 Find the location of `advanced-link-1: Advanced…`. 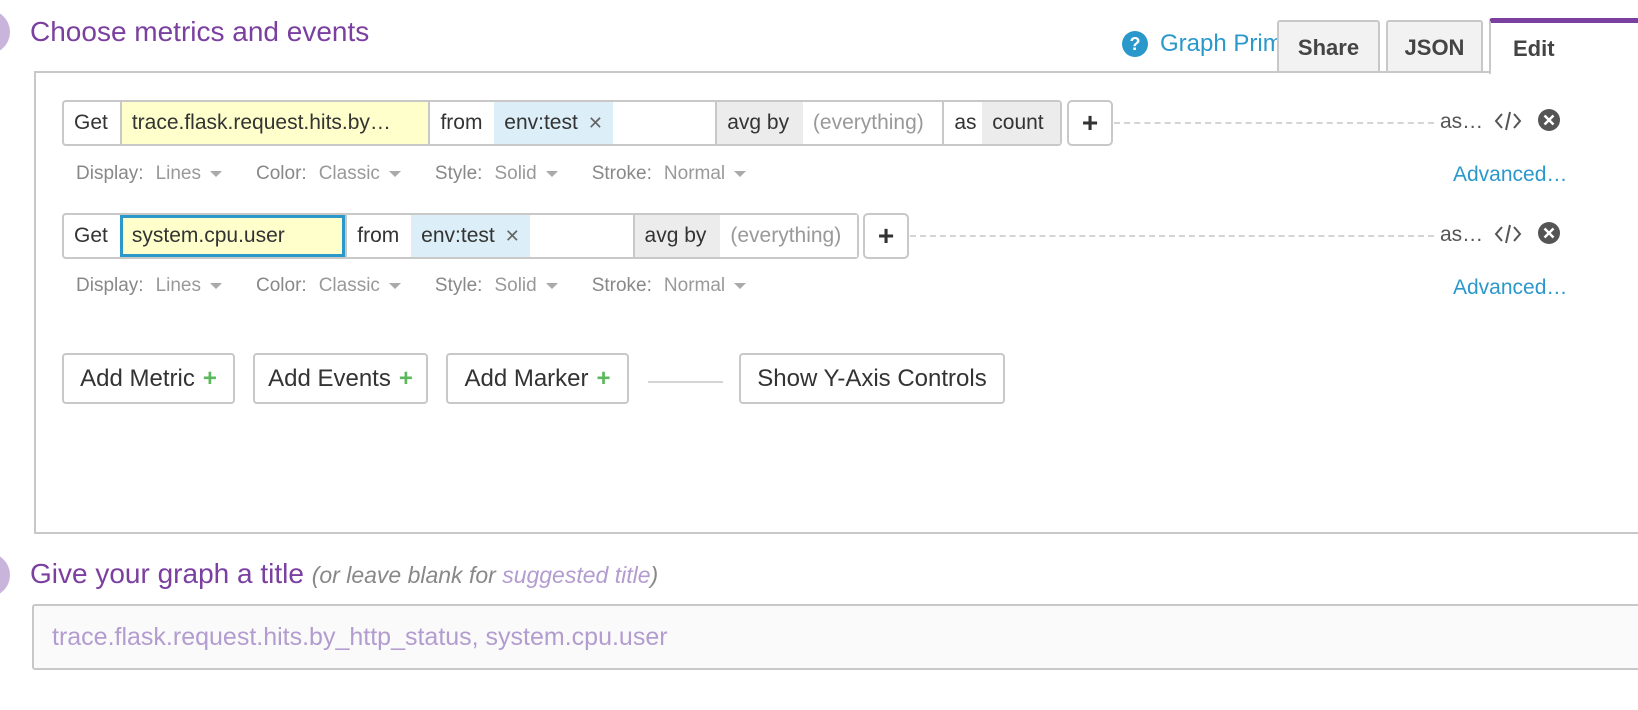

advanced-link-1: Advanced… is located at coordinates (1510, 175).